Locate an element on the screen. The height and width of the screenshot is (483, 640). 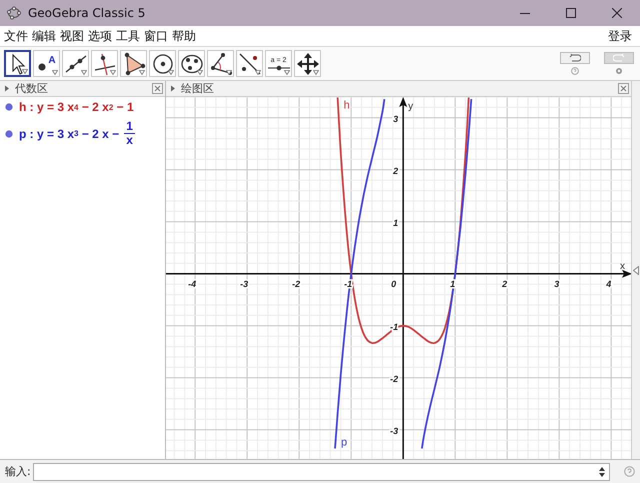
login-link: 登录 is located at coordinates (620, 36).